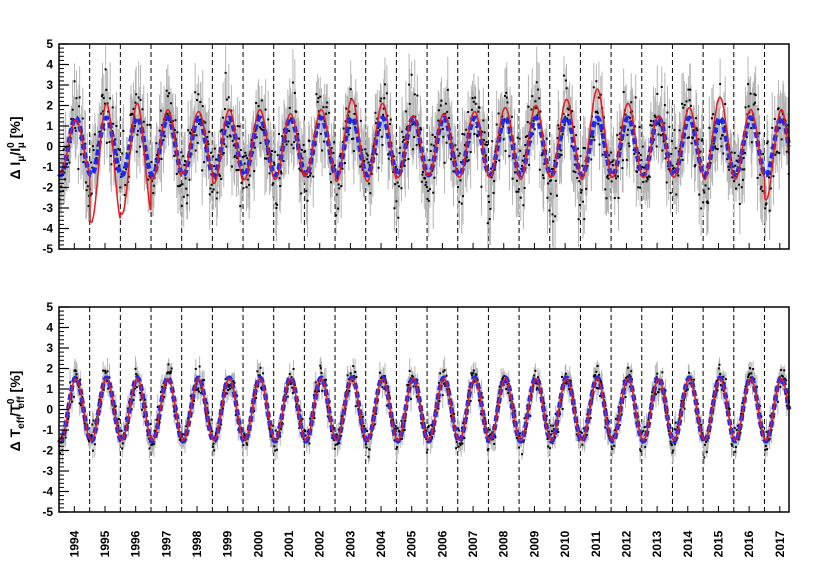 The width and height of the screenshot is (817, 578). What do you see at coordinates (350, 543) in the screenshot?
I see `x-tick-label-2003: 2003` at bounding box center [350, 543].